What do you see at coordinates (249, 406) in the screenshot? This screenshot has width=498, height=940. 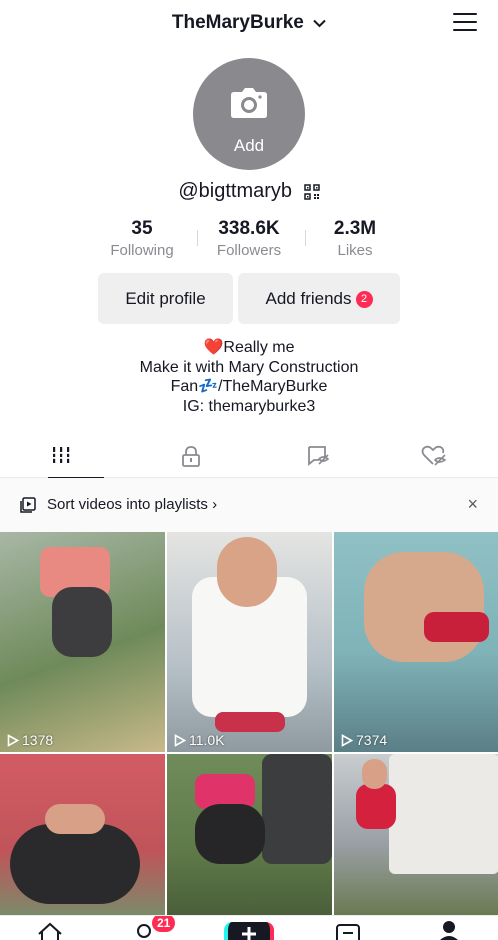 I see `bio-line: IG: themaryburke3` at bounding box center [249, 406].